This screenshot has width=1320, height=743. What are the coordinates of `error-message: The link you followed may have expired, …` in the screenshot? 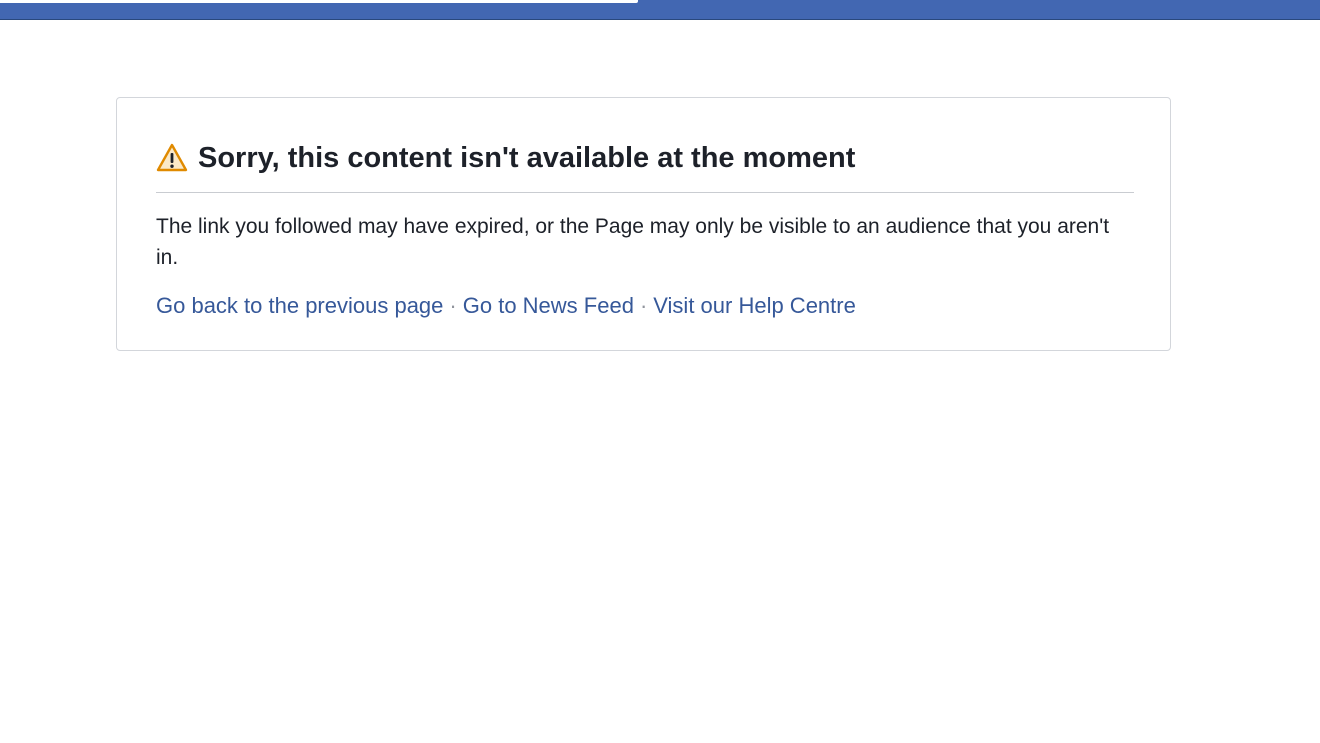 It's located at (633, 242).